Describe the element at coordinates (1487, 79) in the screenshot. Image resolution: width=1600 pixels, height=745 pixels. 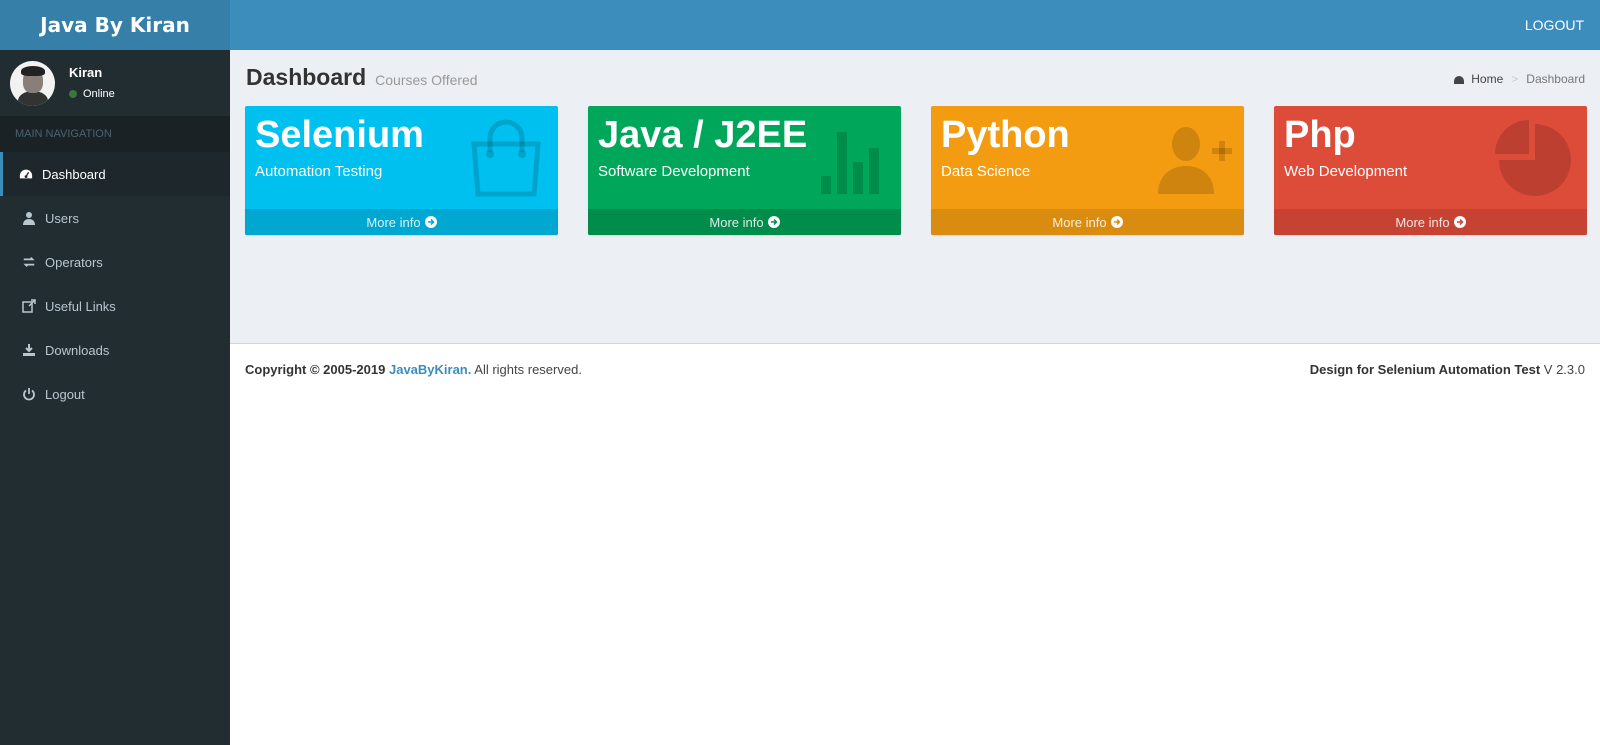
I see `breadcrumb-home: Home` at that location.